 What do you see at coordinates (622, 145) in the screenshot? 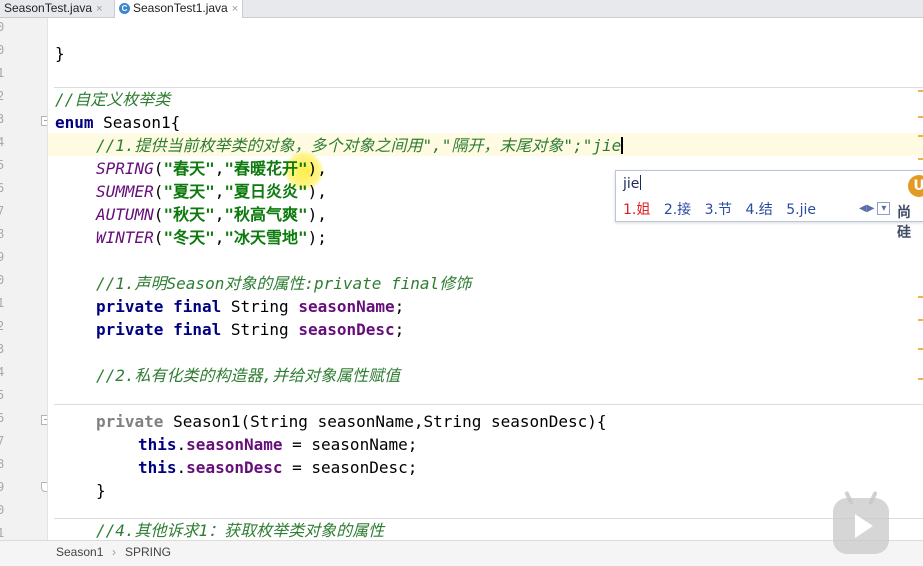
I see `text-caret` at bounding box center [622, 145].